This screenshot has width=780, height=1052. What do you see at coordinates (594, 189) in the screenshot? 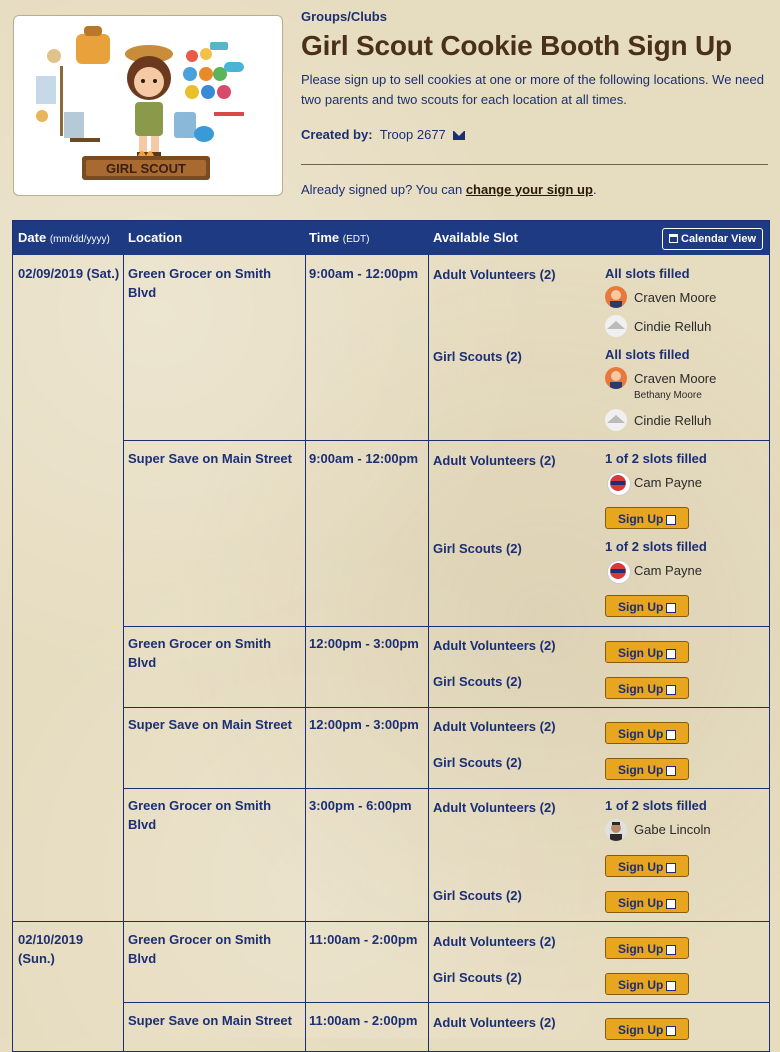
I see `period: .` at bounding box center [594, 189].